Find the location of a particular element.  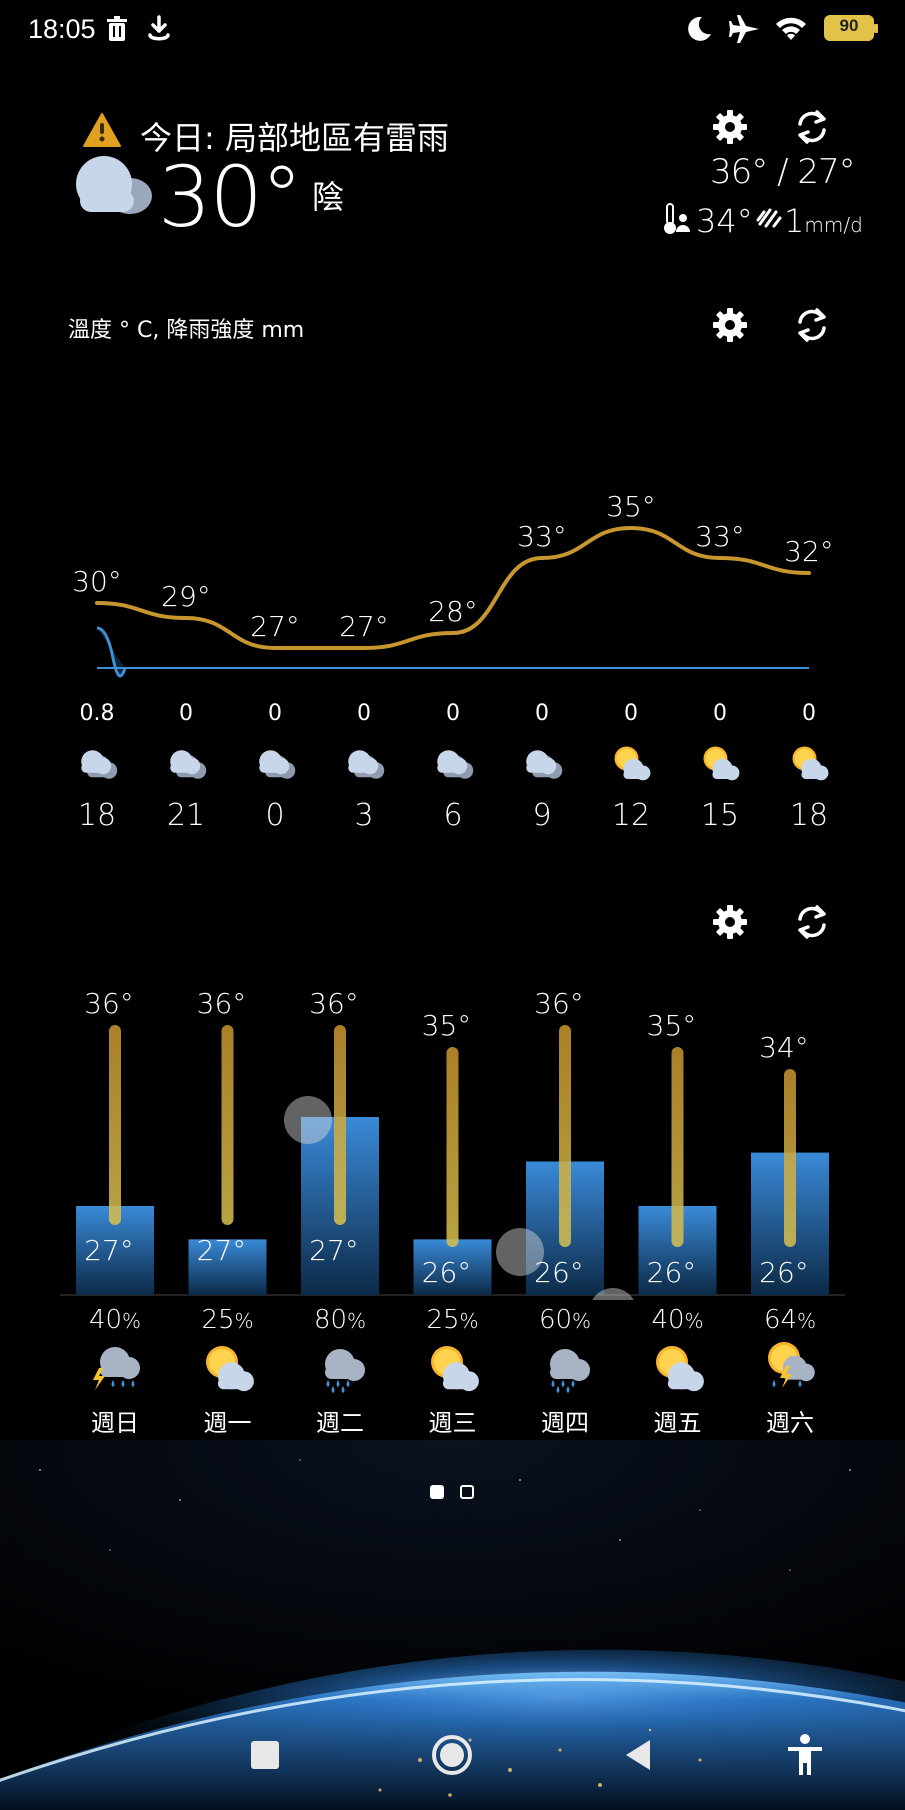

hourly-time: 12 is located at coordinates (631, 815).